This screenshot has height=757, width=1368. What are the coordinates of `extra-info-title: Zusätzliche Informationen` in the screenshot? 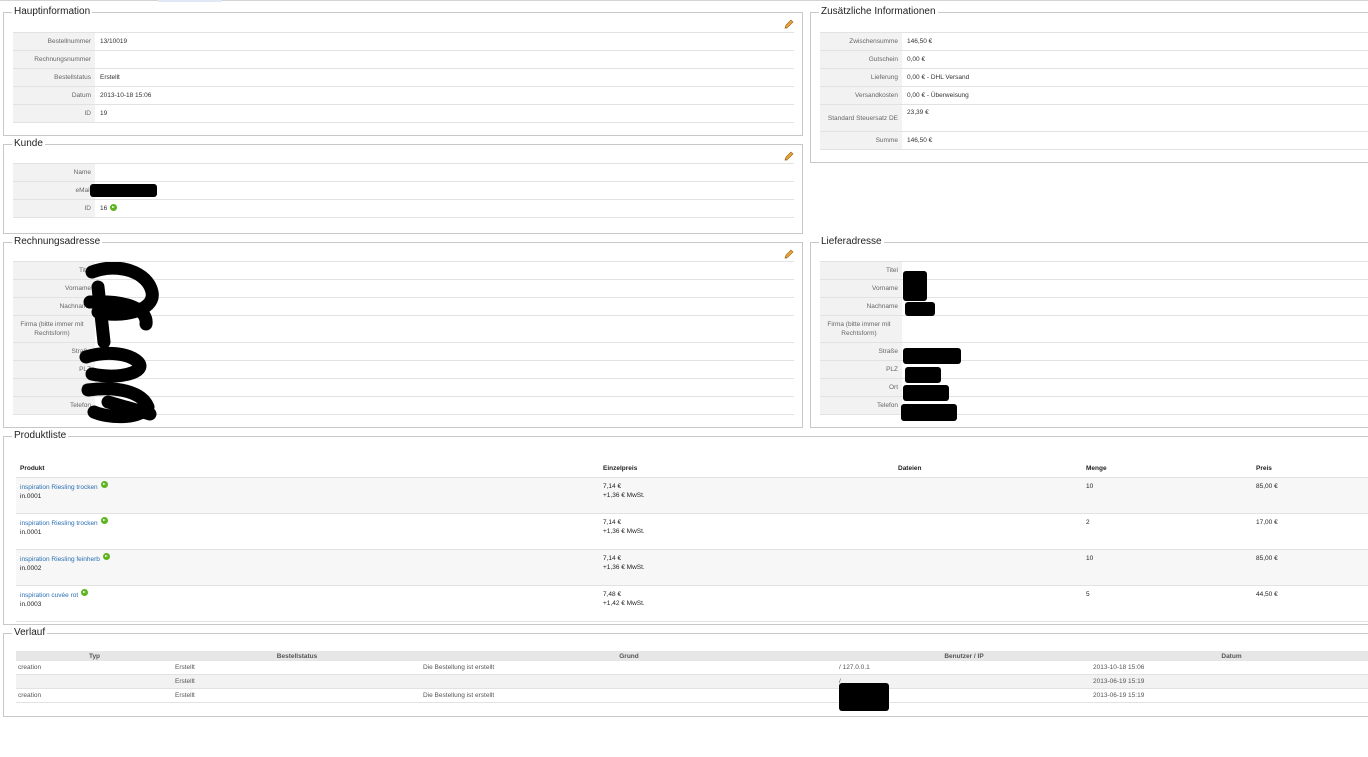 It's located at (878, 11).